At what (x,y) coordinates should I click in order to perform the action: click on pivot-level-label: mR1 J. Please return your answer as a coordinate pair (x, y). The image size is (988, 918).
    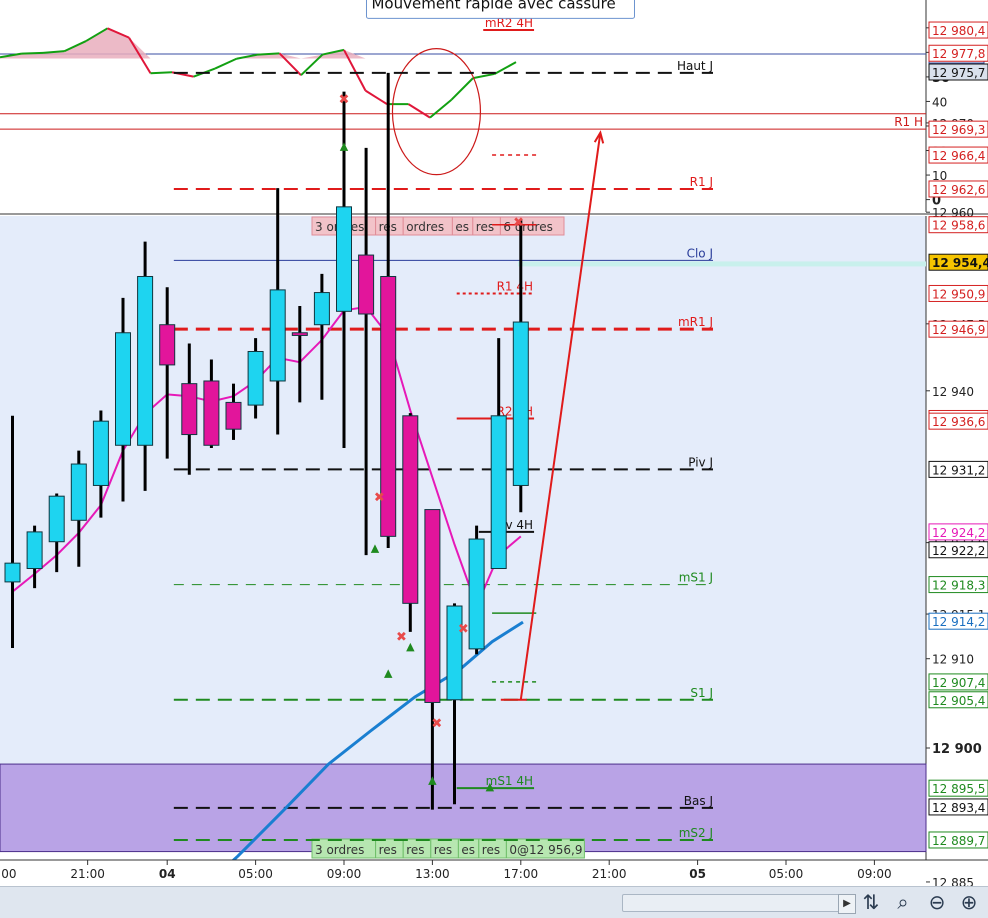
    Looking at the image, I should click on (695, 322).